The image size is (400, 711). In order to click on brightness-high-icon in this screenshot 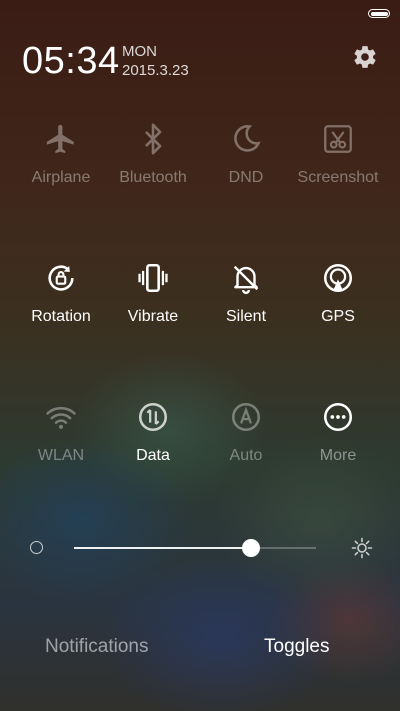, I will do `click(362, 548)`.